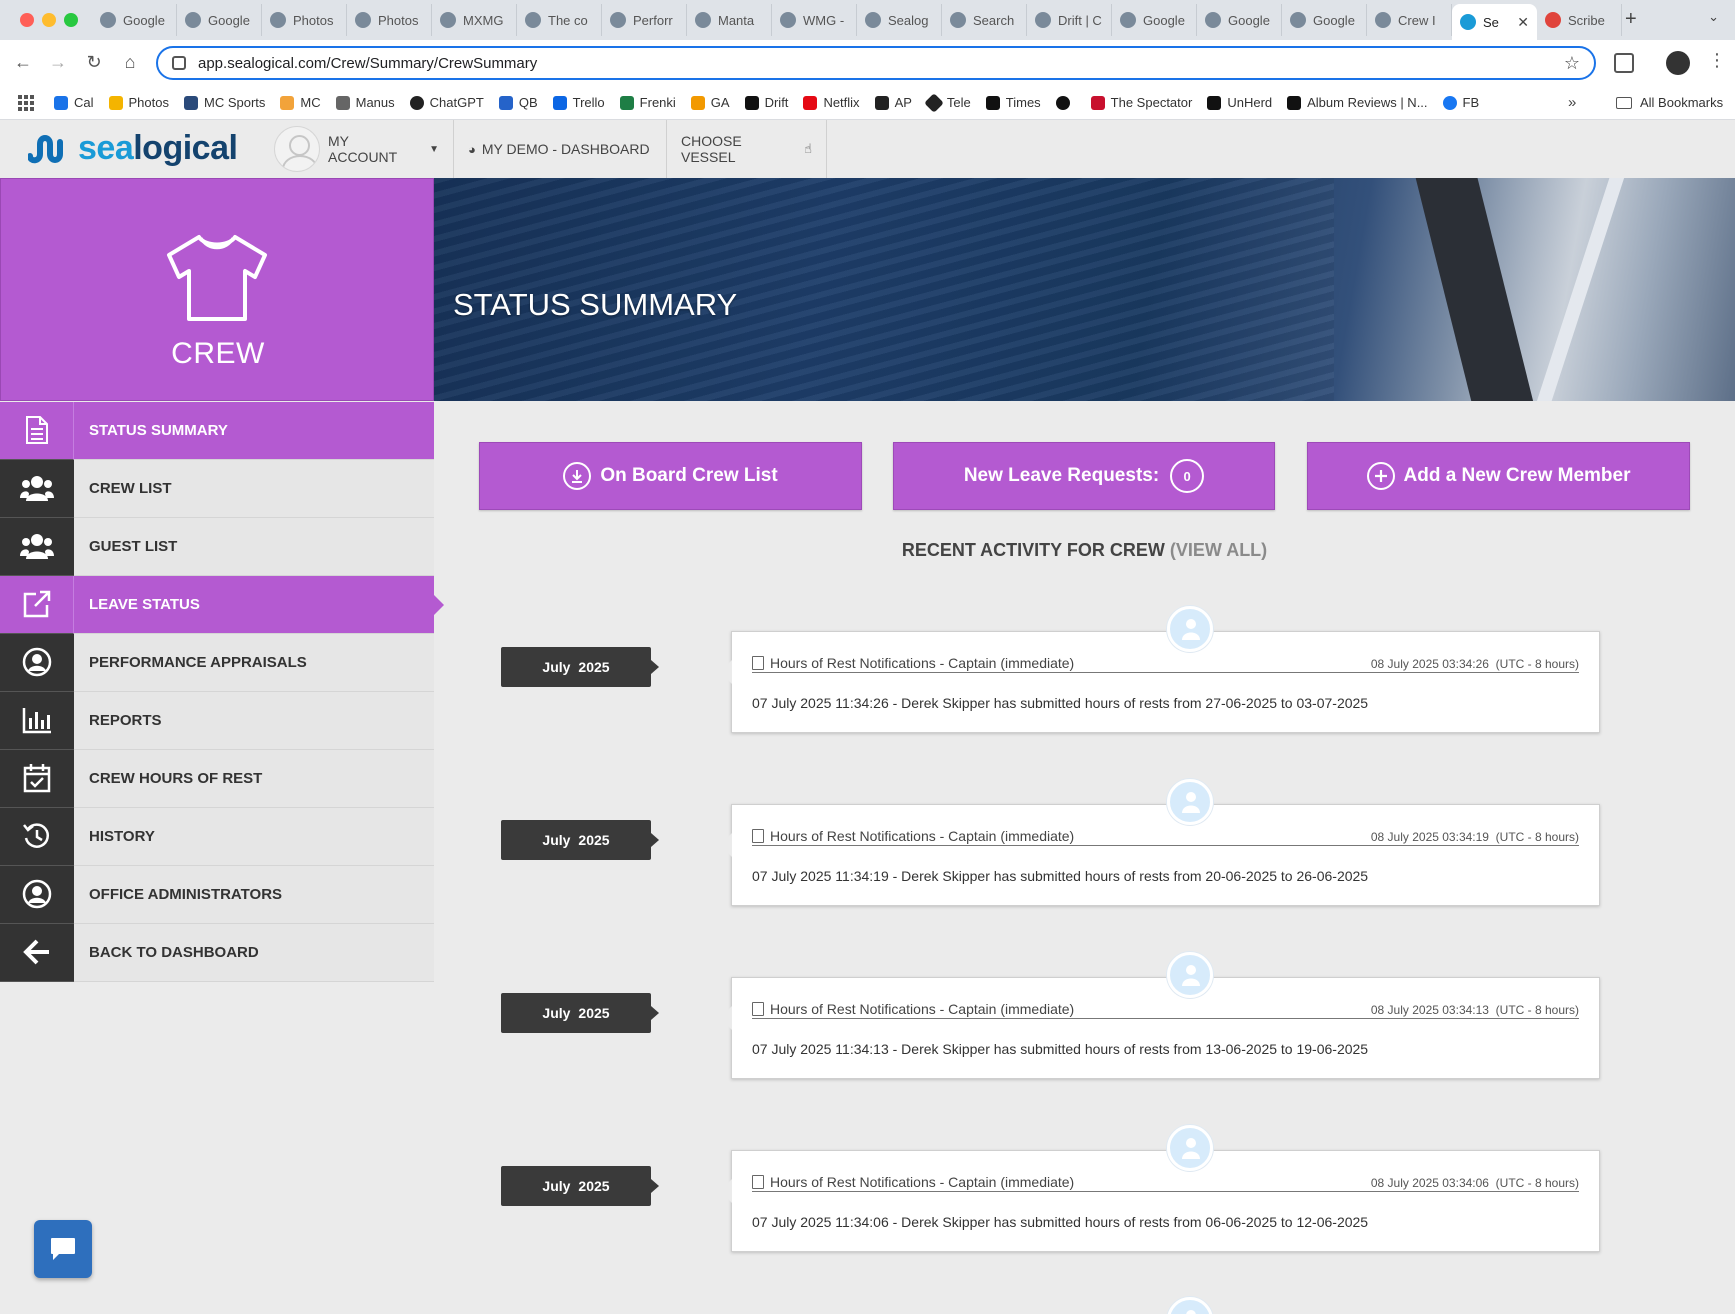 This screenshot has width=1735, height=1314. What do you see at coordinates (63, 1249) in the screenshot?
I see `chat-widget-button` at bounding box center [63, 1249].